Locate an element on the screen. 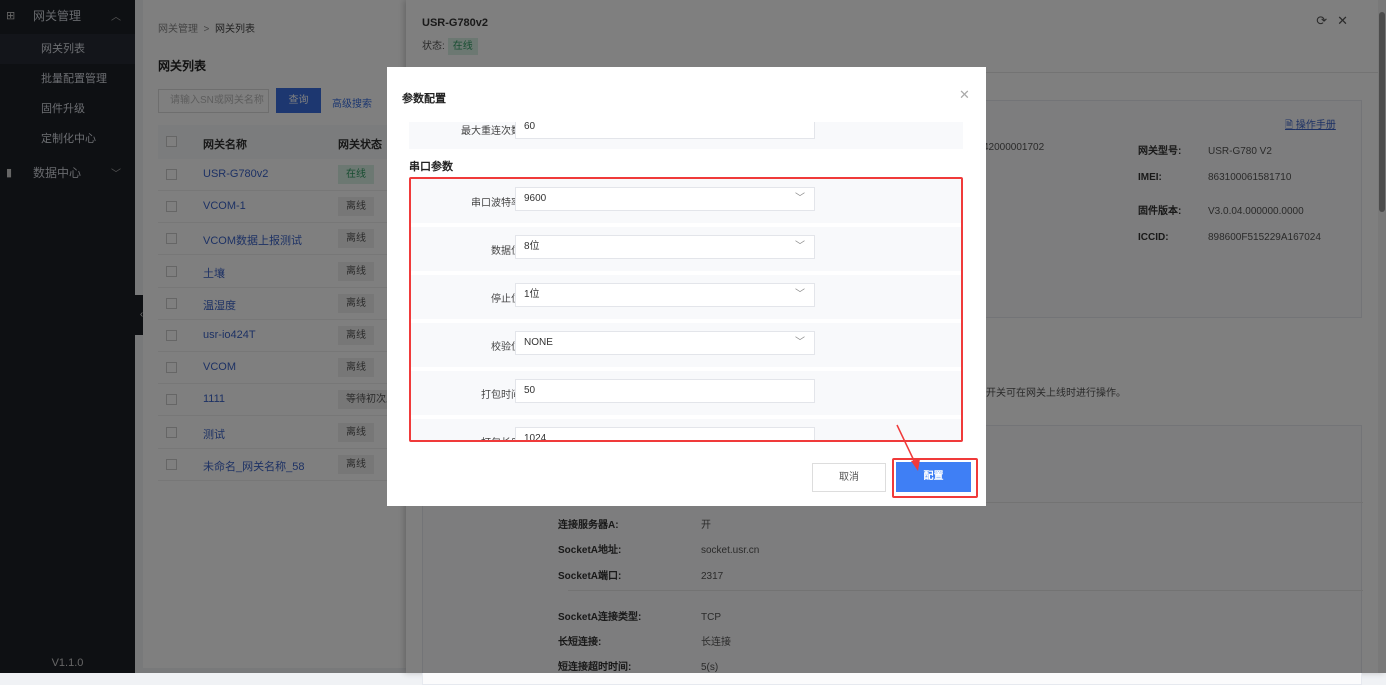 The width and height of the screenshot is (1386, 685). section-heading-serial: 串口参数 is located at coordinates (431, 167).